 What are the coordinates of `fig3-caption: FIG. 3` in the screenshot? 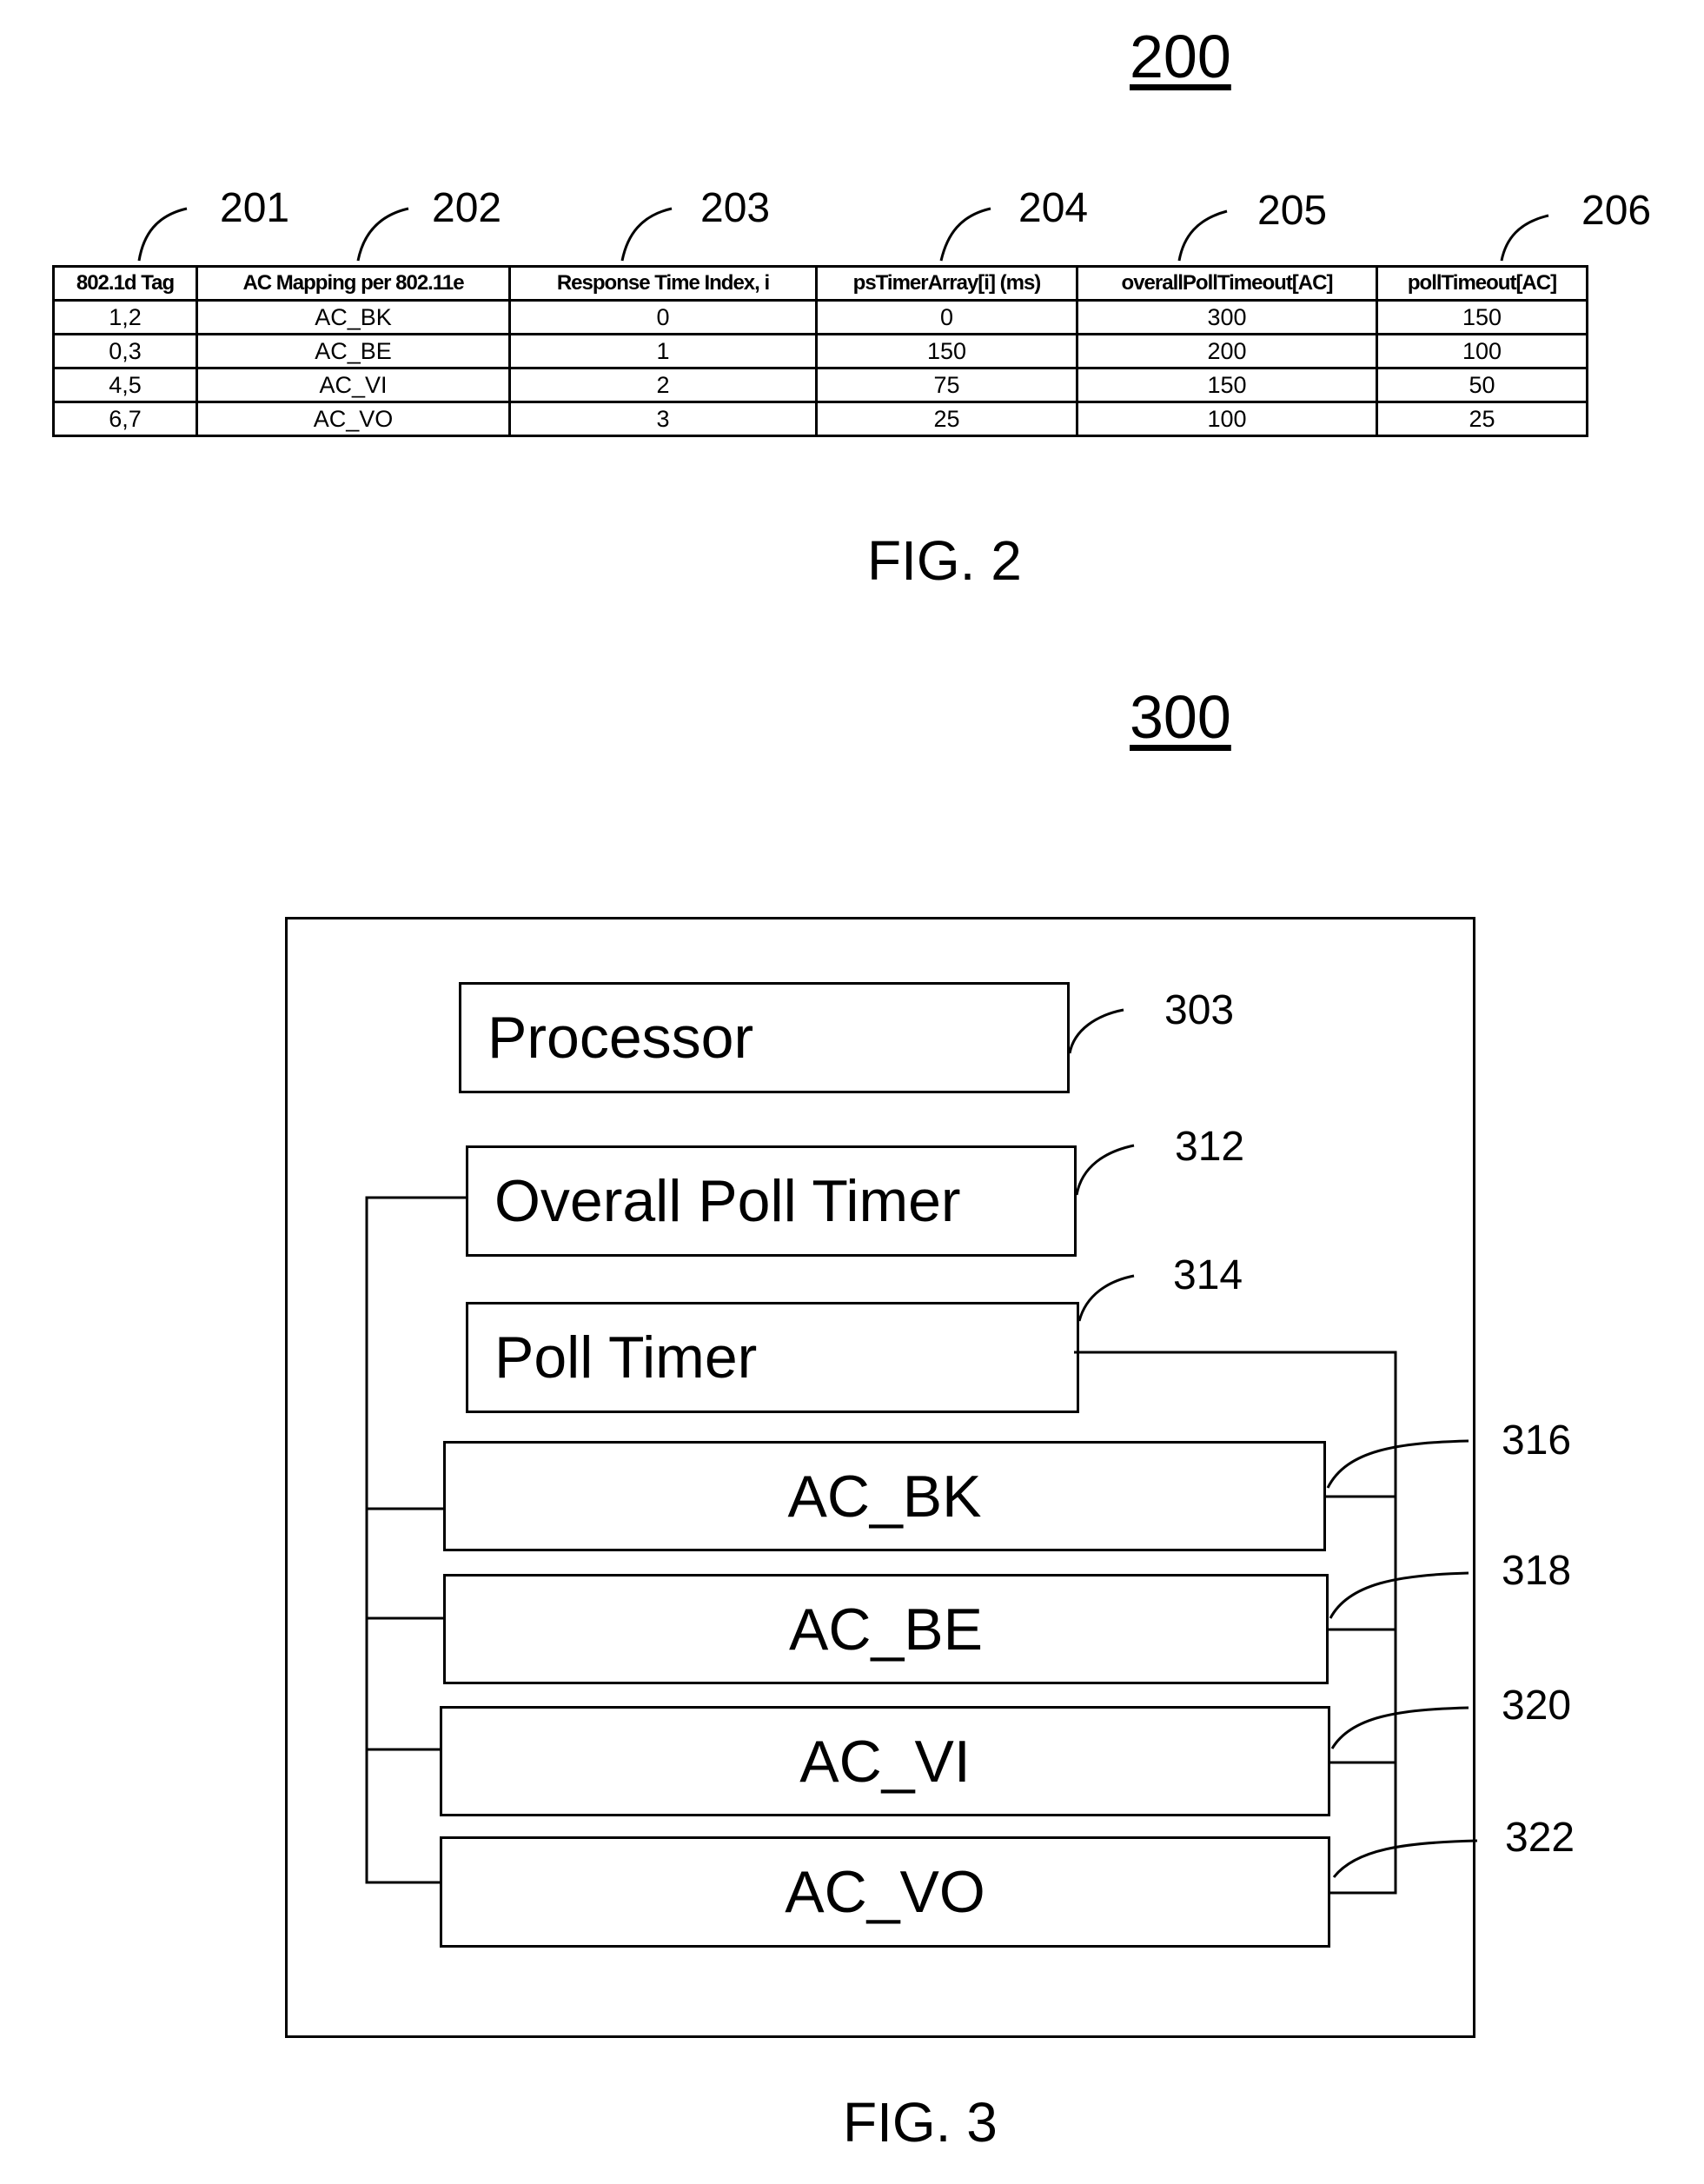 It's located at (921, 2122).